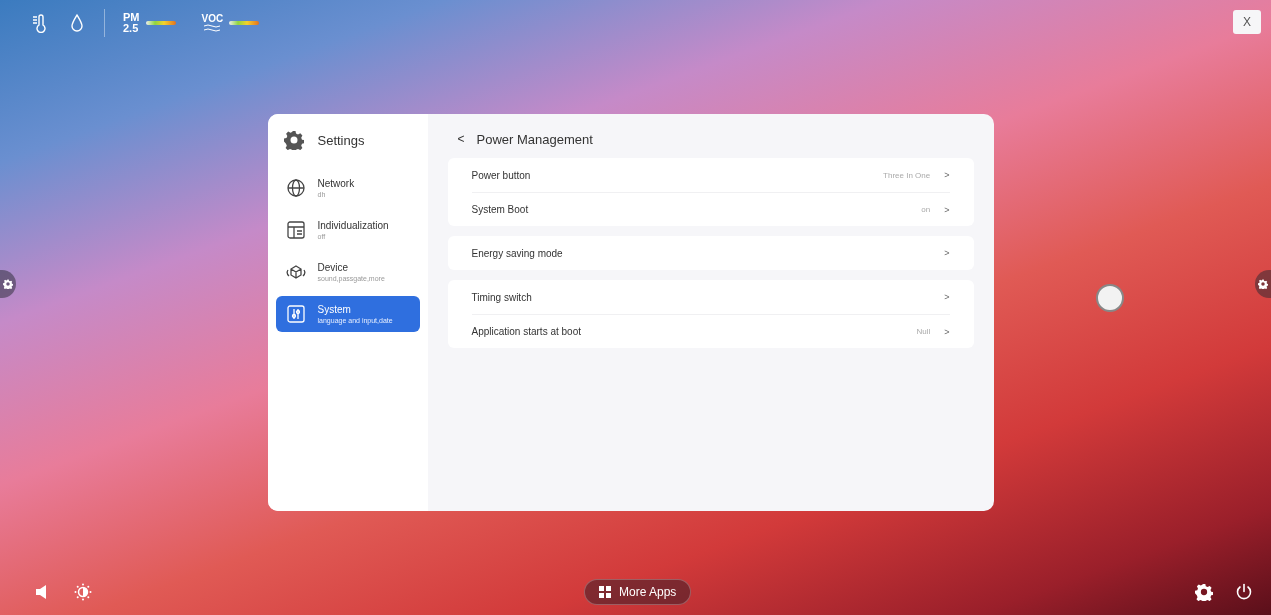  Describe the element at coordinates (1247, 22) in the screenshot. I see `close-button: X` at that location.